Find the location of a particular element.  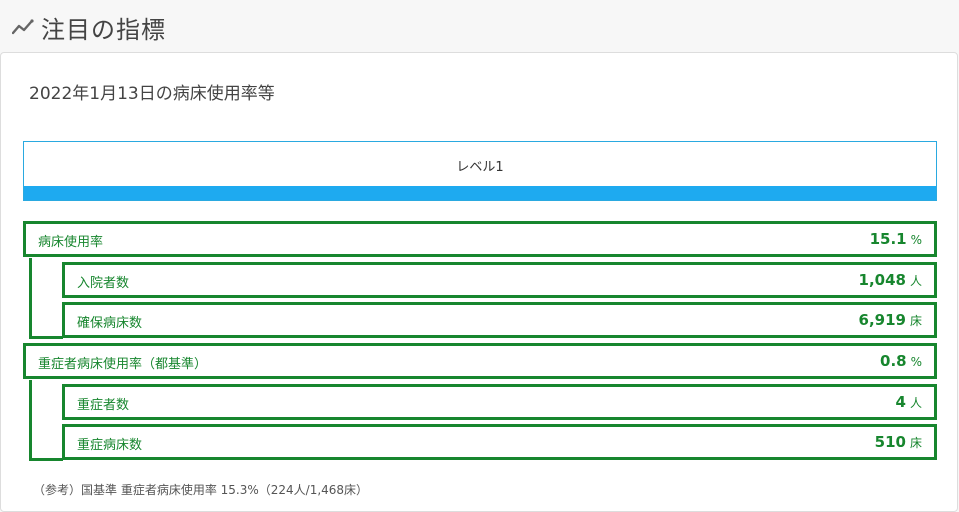

row-label: 入院者数 is located at coordinates (103, 283).